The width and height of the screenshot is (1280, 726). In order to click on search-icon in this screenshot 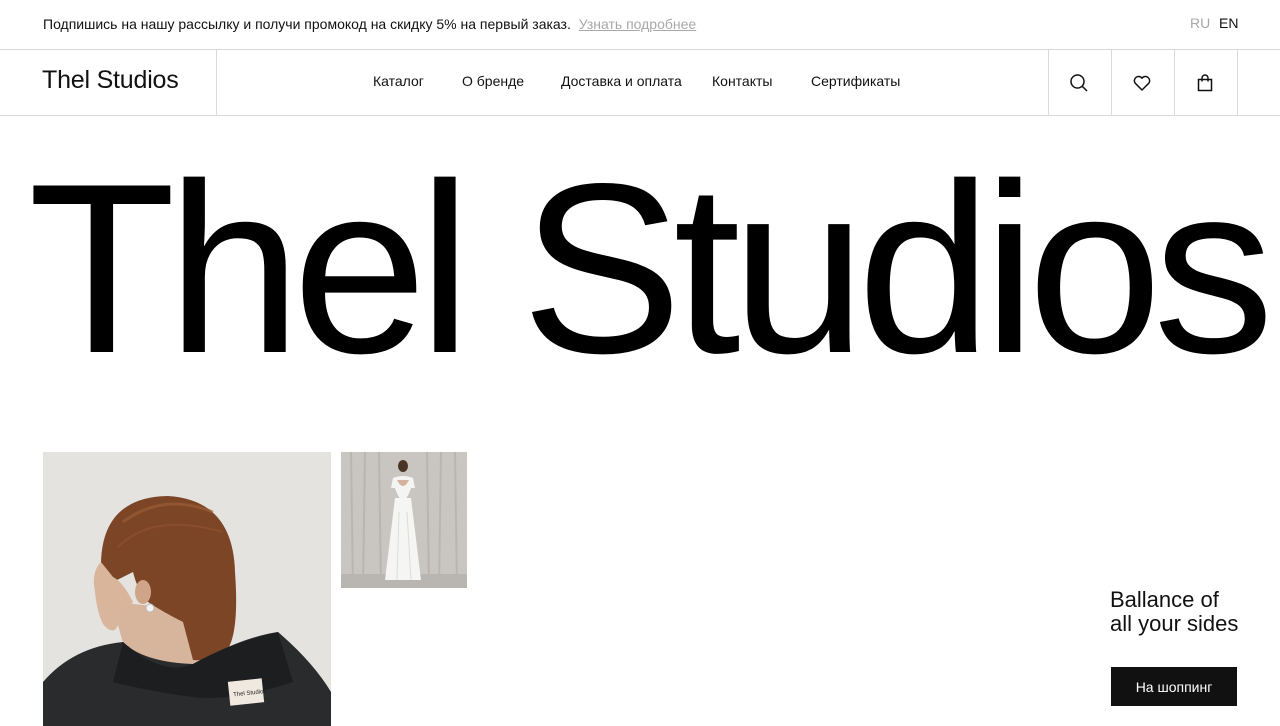, I will do `click(1079, 82)`.